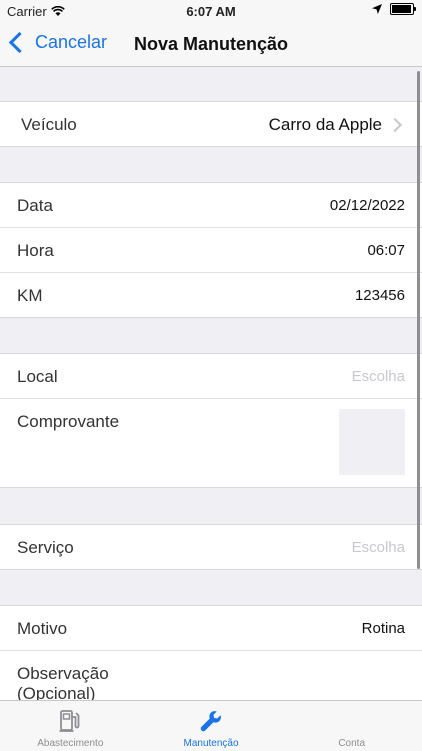  What do you see at coordinates (211, 443) in the screenshot?
I see `receipt-row: Comprovante` at bounding box center [211, 443].